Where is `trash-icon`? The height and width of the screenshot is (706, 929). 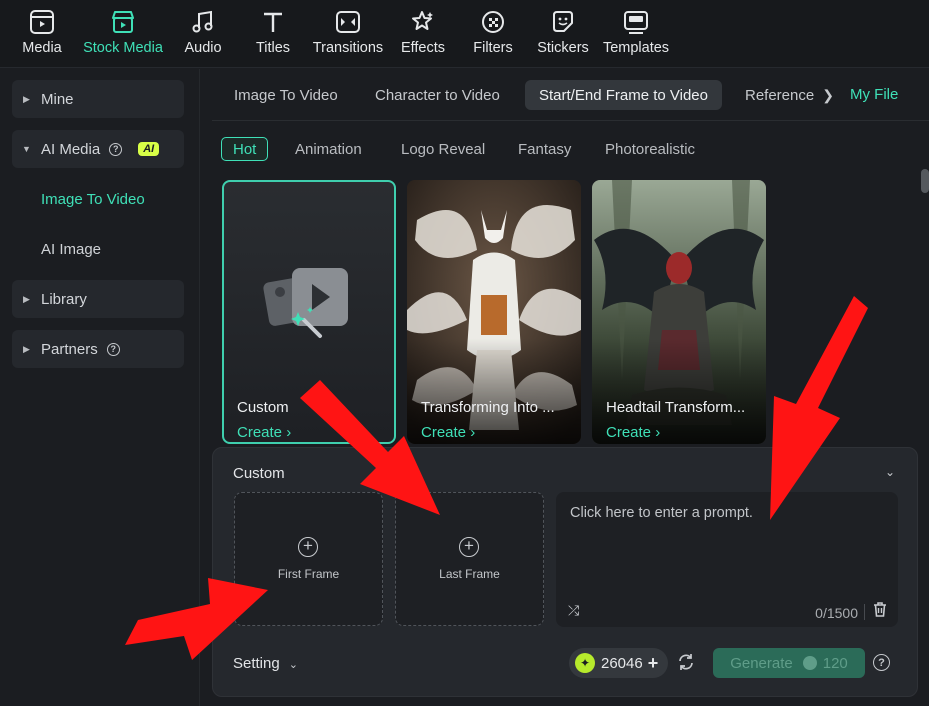
trash-icon is located at coordinates (880, 612).